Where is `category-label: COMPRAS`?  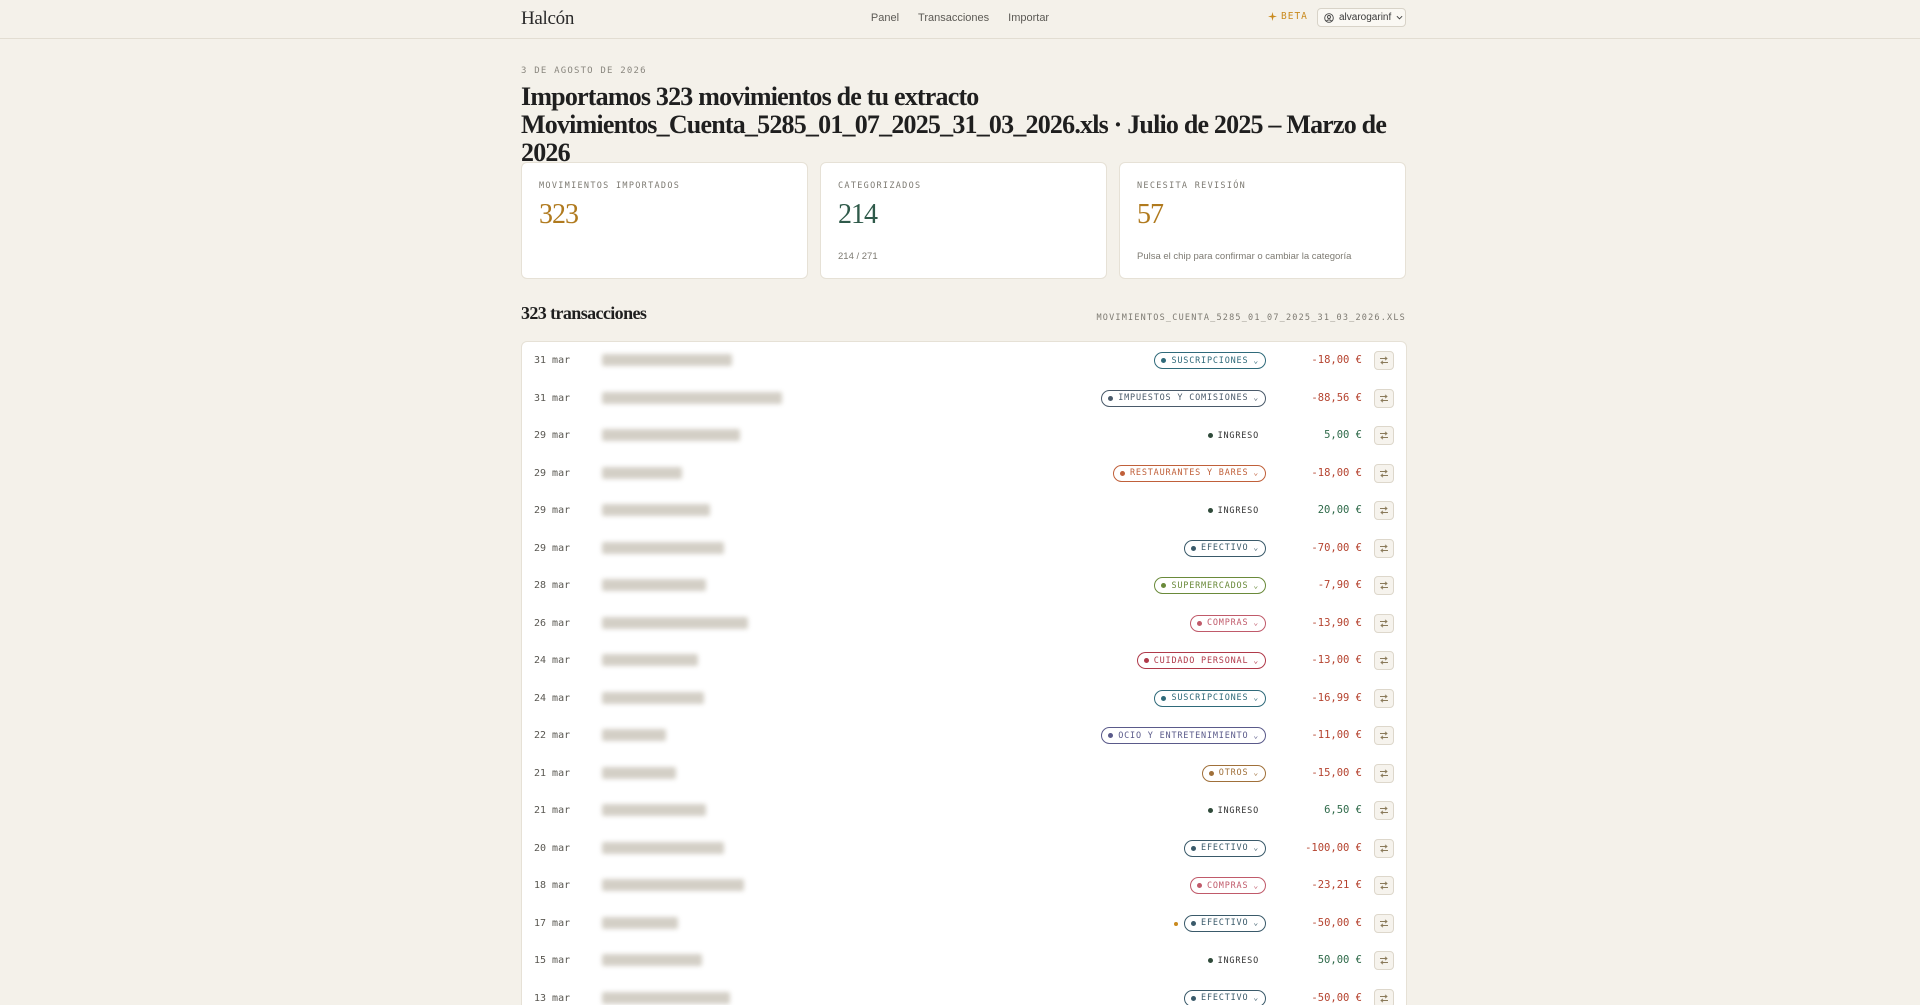 category-label: COMPRAS is located at coordinates (1227, 885).